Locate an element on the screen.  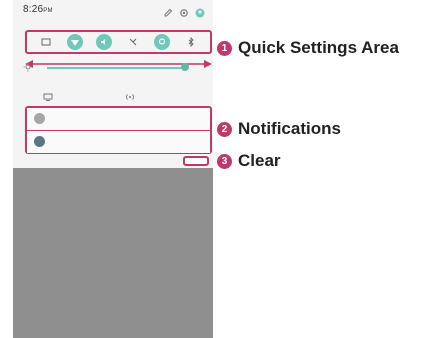
tile-wifi is located at coordinates (74, 42).